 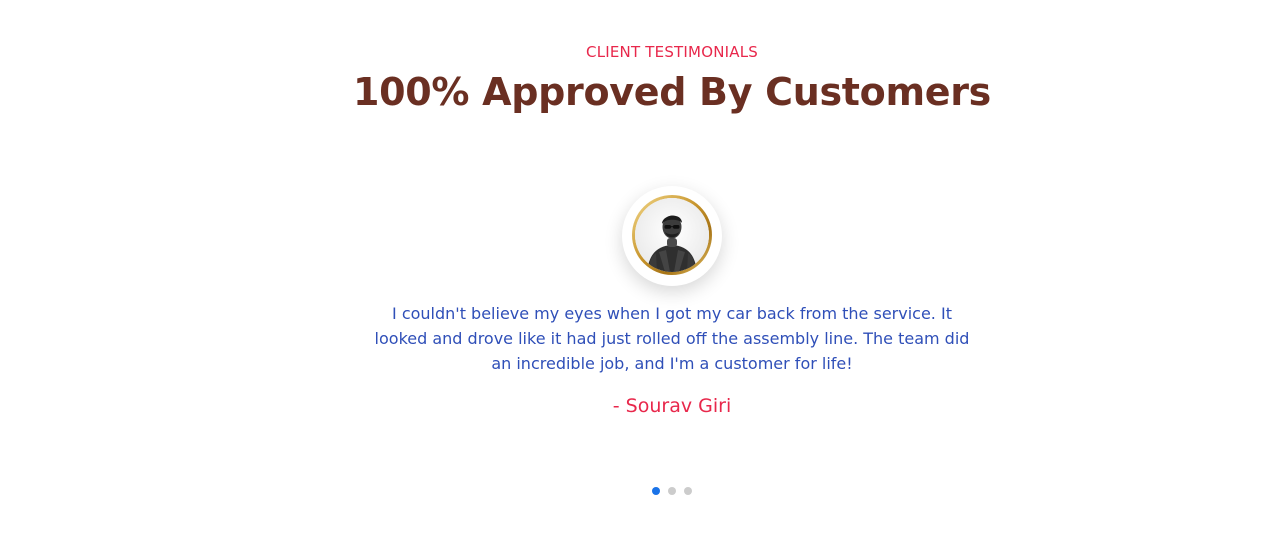 What do you see at coordinates (672, 52) in the screenshot?
I see `section-eyebrow: CLIENT TESTIMONIALS` at bounding box center [672, 52].